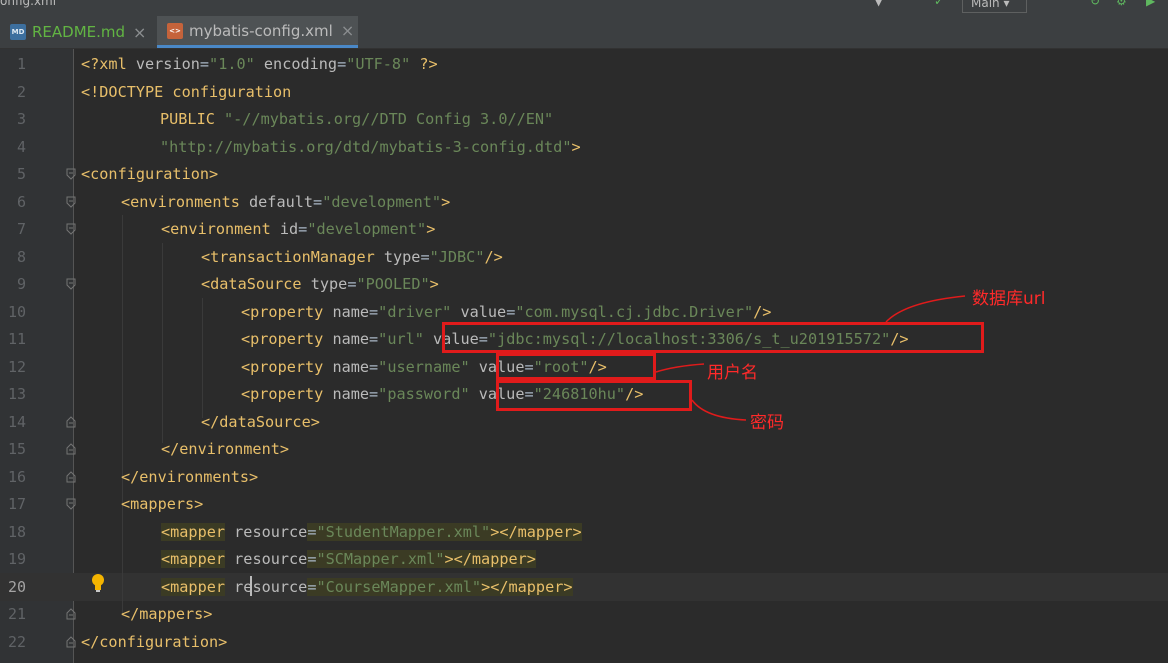 The width and height of the screenshot is (1168, 663). What do you see at coordinates (810, 358) in the screenshot?
I see `annotation-lines` at bounding box center [810, 358].